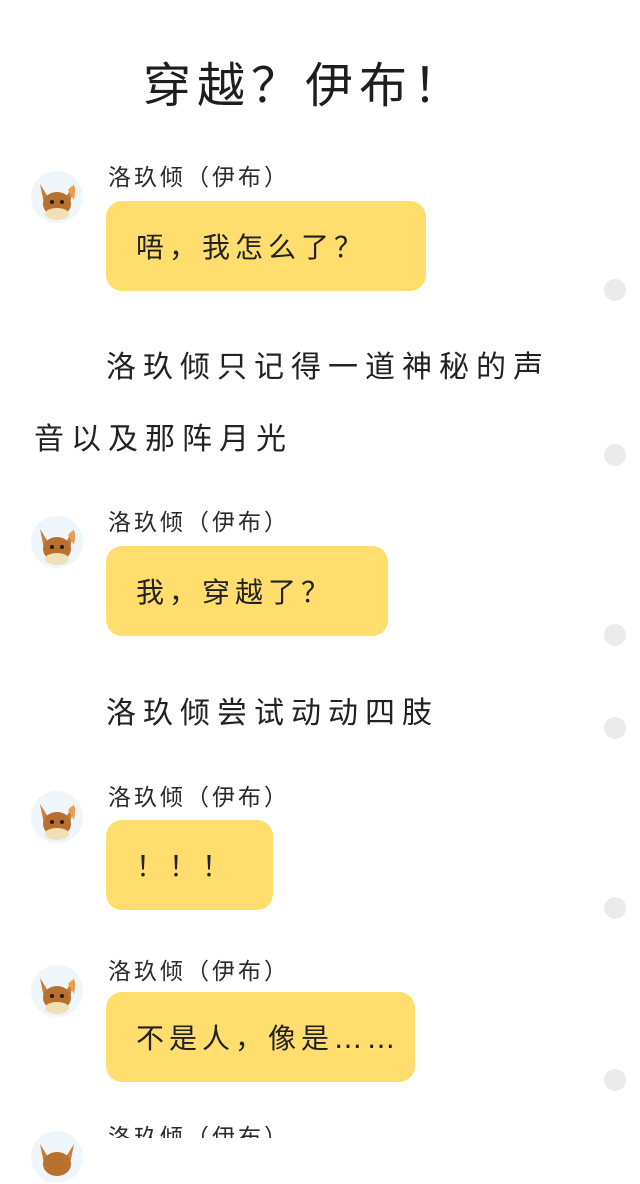 The height and width of the screenshot is (1184, 640). Describe the element at coordinates (272, 713) in the screenshot. I see `narration-text: 洛玖倾尝试动动四肢` at that location.